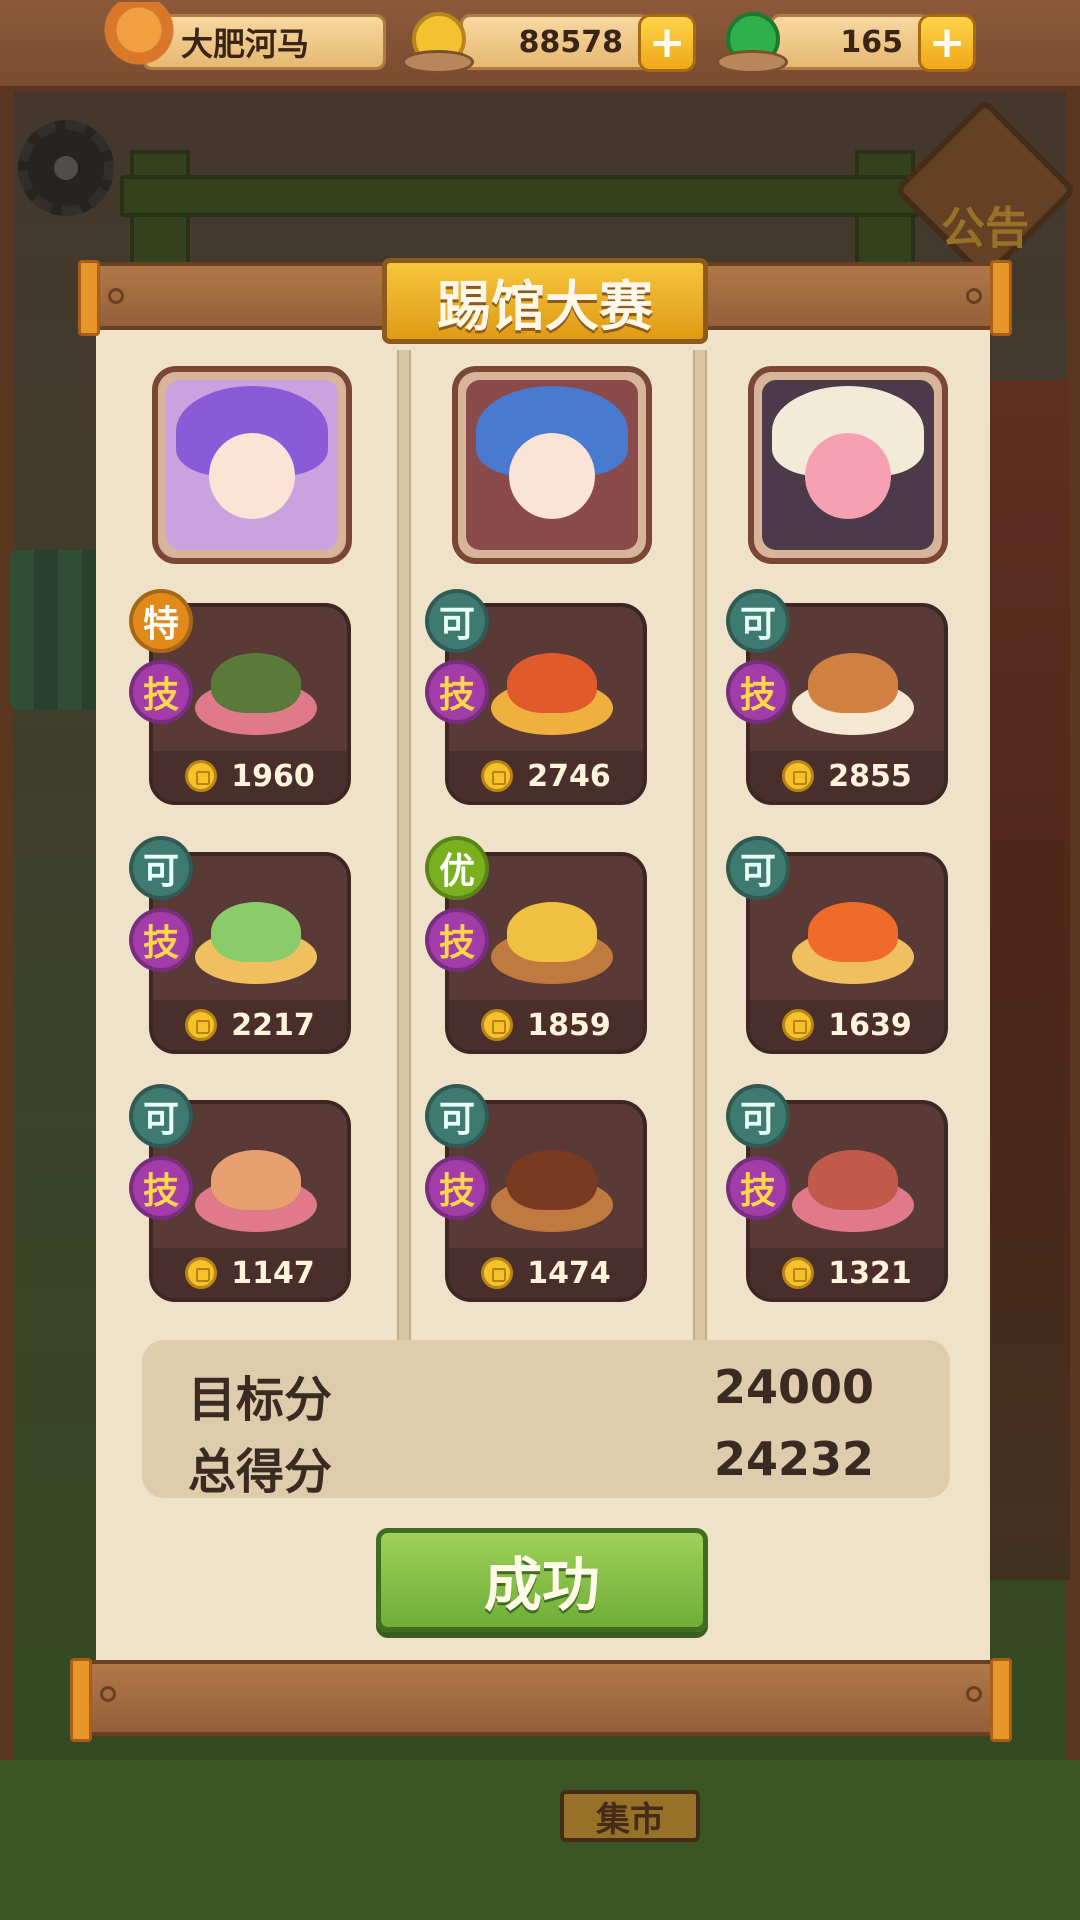 This screenshot has height=1920, width=1080. Describe the element at coordinates (260, 1472) in the screenshot. I see `total-score-label: 总得分` at that location.